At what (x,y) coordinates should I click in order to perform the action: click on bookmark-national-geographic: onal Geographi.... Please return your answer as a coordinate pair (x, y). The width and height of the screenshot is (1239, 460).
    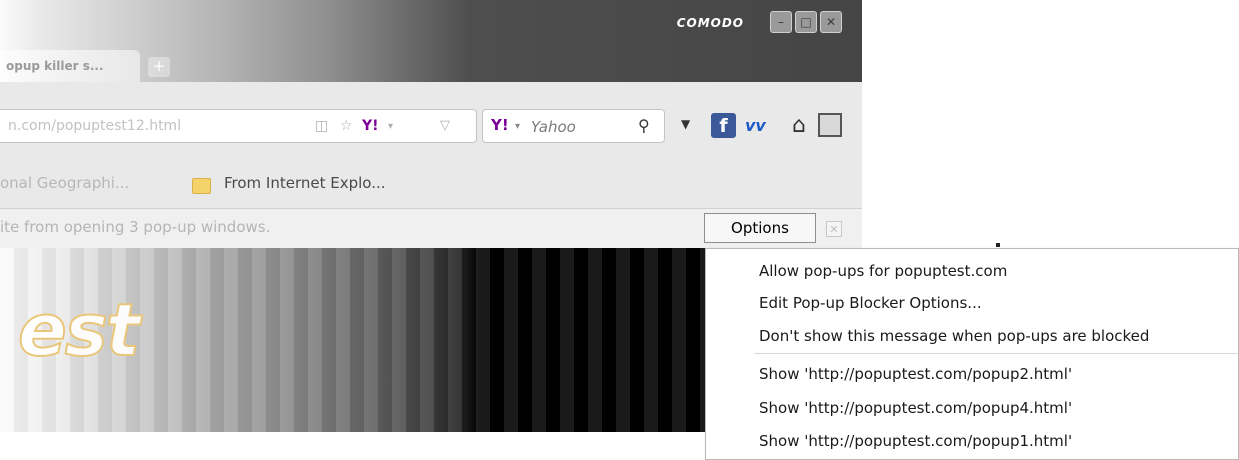
    Looking at the image, I should click on (64, 183).